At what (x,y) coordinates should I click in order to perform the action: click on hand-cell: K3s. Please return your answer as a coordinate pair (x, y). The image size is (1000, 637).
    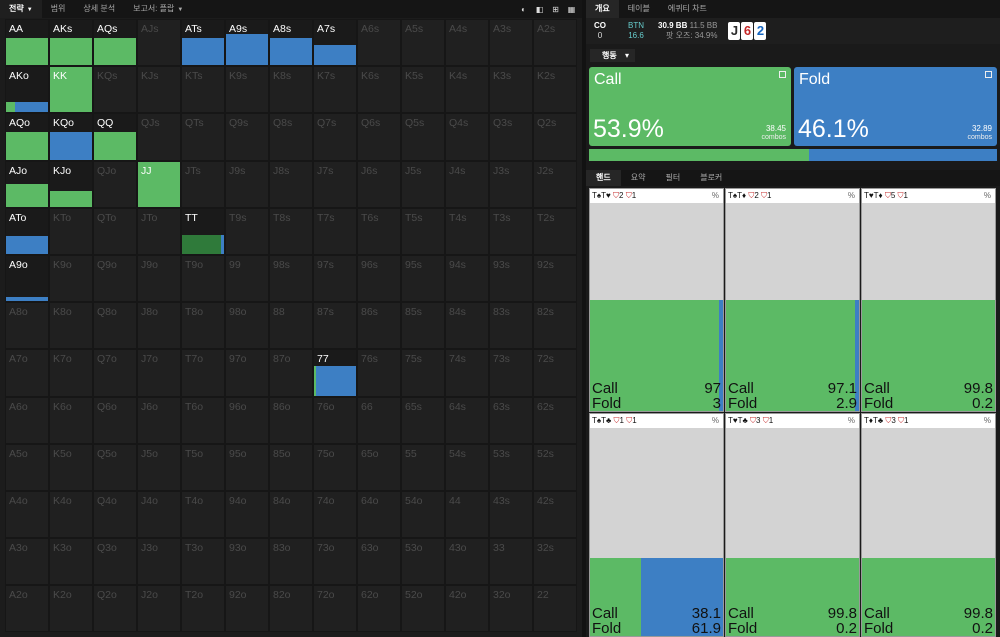
    Looking at the image, I should click on (511, 90).